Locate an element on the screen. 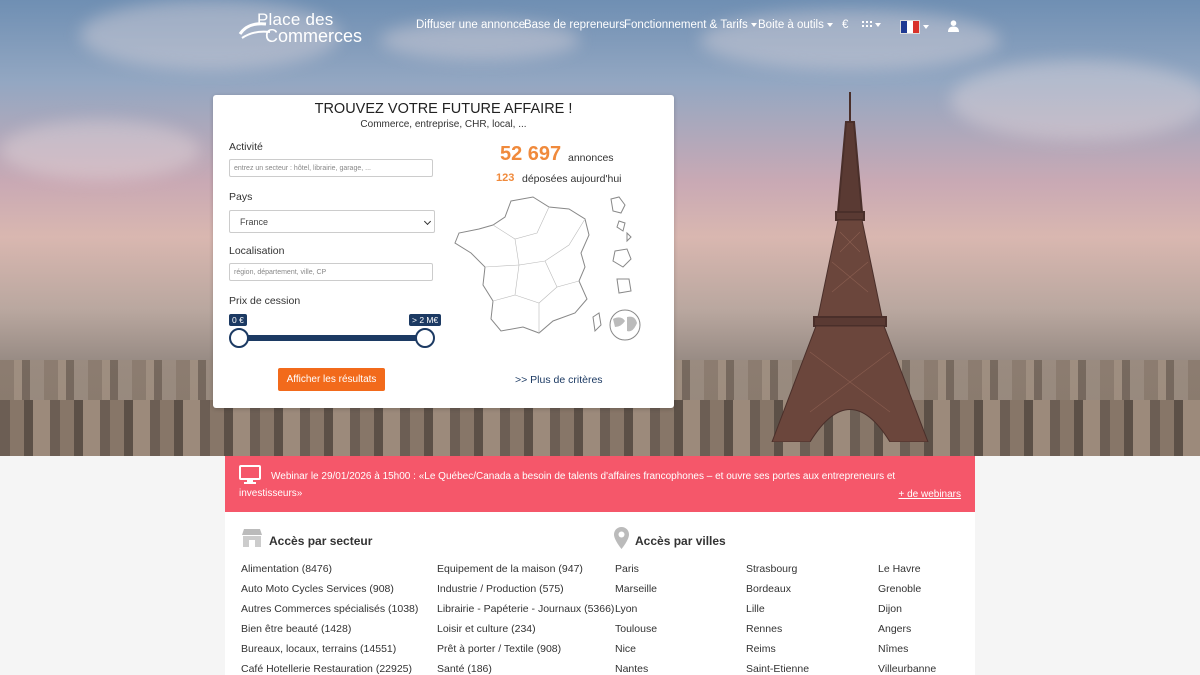 The height and width of the screenshot is (675, 1200). city-link: Nice is located at coordinates (625, 649).